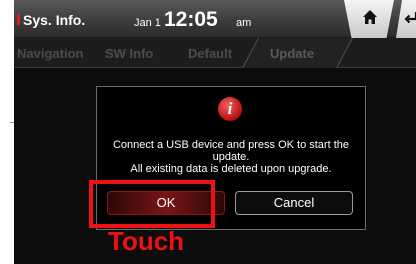  What do you see at coordinates (54, 20) in the screenshot?
I see `app-title: Sys. Info.` at bounding box center [54, 20].